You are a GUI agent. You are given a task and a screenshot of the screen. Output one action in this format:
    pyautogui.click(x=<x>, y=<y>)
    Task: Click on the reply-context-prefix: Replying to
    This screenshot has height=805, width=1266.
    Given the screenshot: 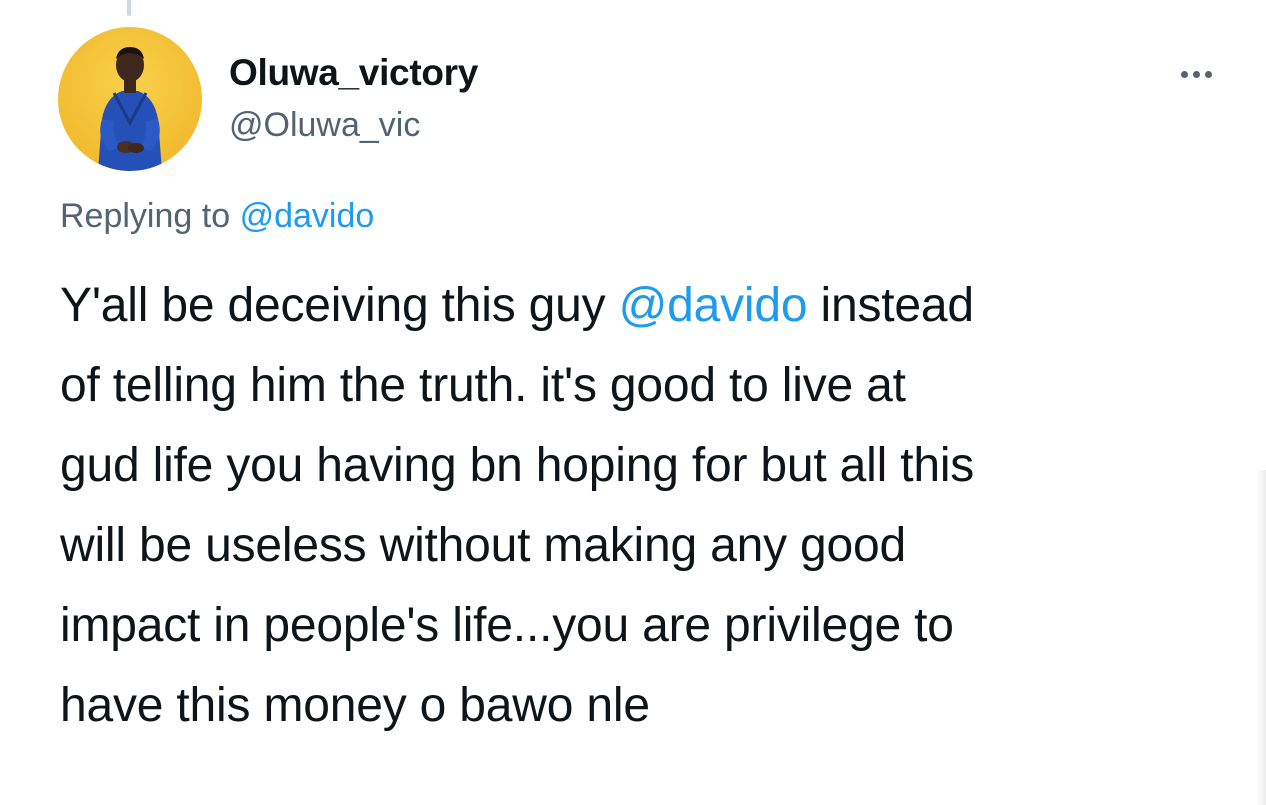 What is the action you would take?
    pyautogui.click(x=145, y=216)
    